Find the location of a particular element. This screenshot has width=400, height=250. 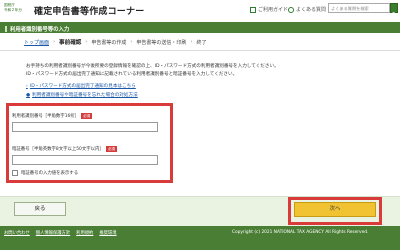

forgot-credentials-link: ● 利用者識別番号や暗証番号を忘れた場合の対処方法 is located at coordinates (82, 95).